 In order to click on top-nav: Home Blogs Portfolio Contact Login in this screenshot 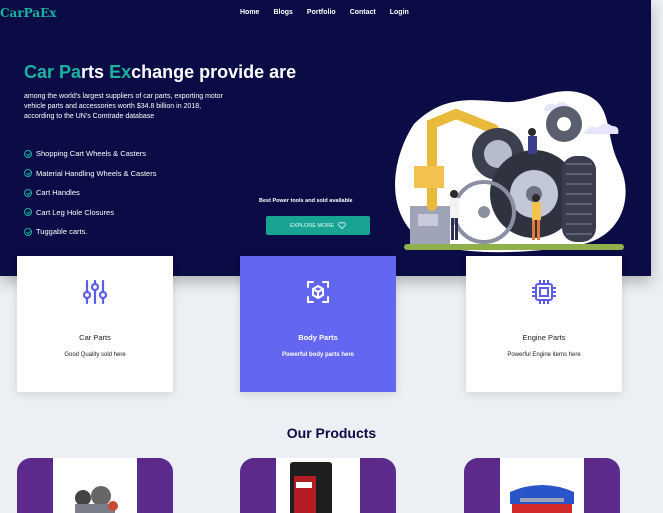, I will do `click(331, 12)`.